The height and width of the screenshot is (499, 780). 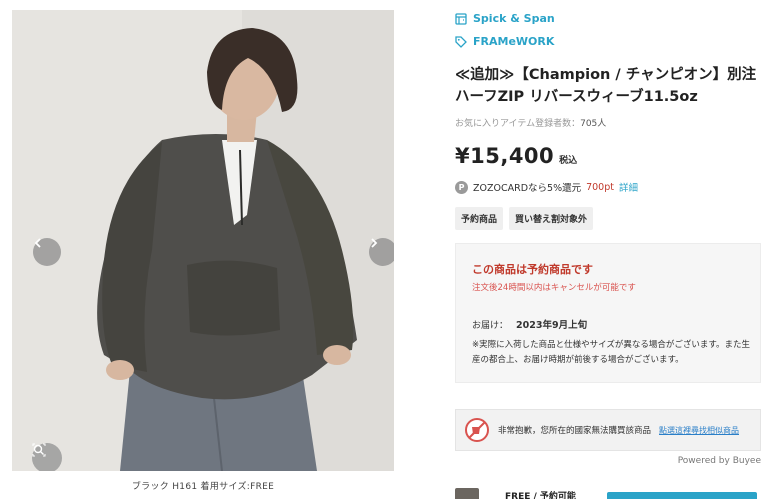 I want to click on no-purchase-icon, so click(x=477, y=430).